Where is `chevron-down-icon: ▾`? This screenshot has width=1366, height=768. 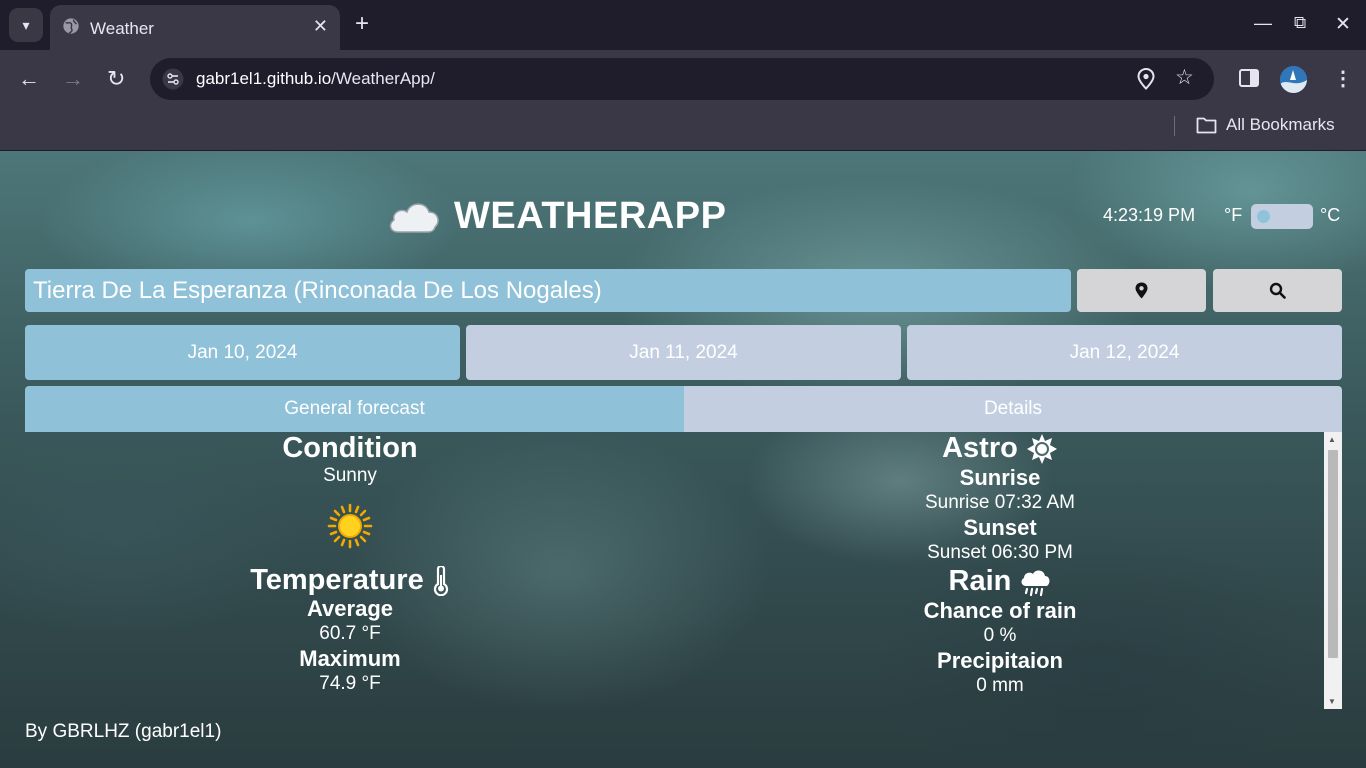
chevron-down-icon: ▾ is located at coordinates (26, 24).